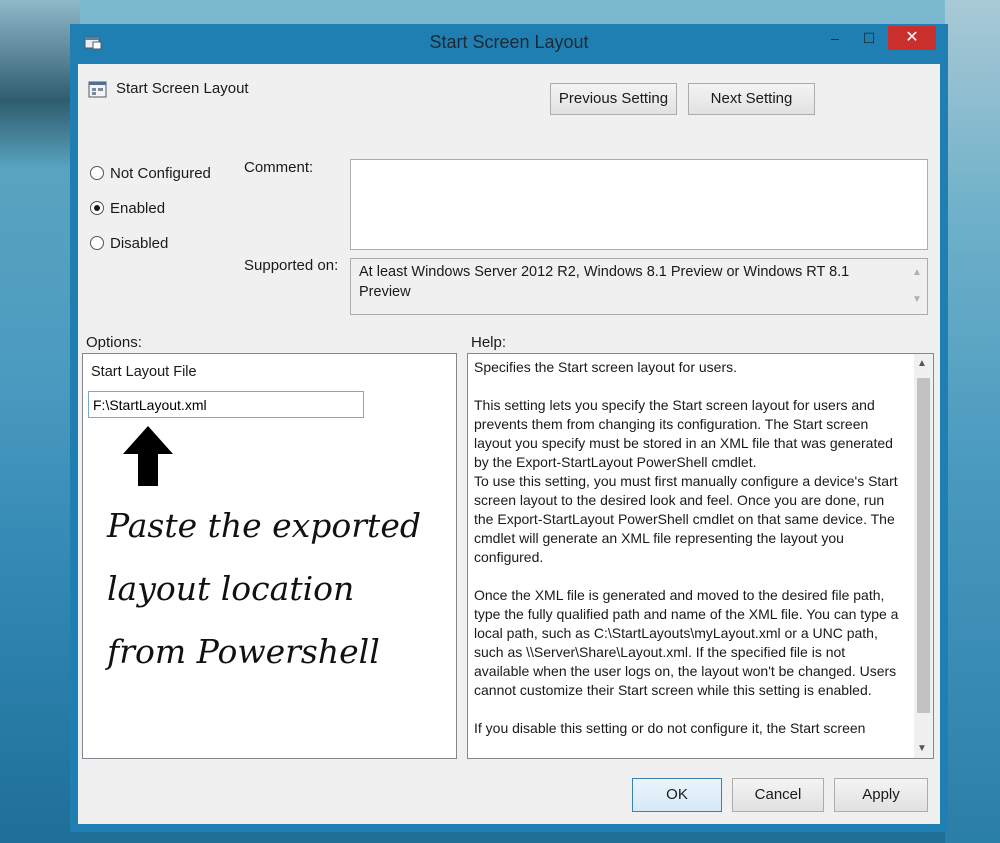  Describe the element at coordinates (677, 795) in the screenshot. I see `ok-button: OK` at that location.